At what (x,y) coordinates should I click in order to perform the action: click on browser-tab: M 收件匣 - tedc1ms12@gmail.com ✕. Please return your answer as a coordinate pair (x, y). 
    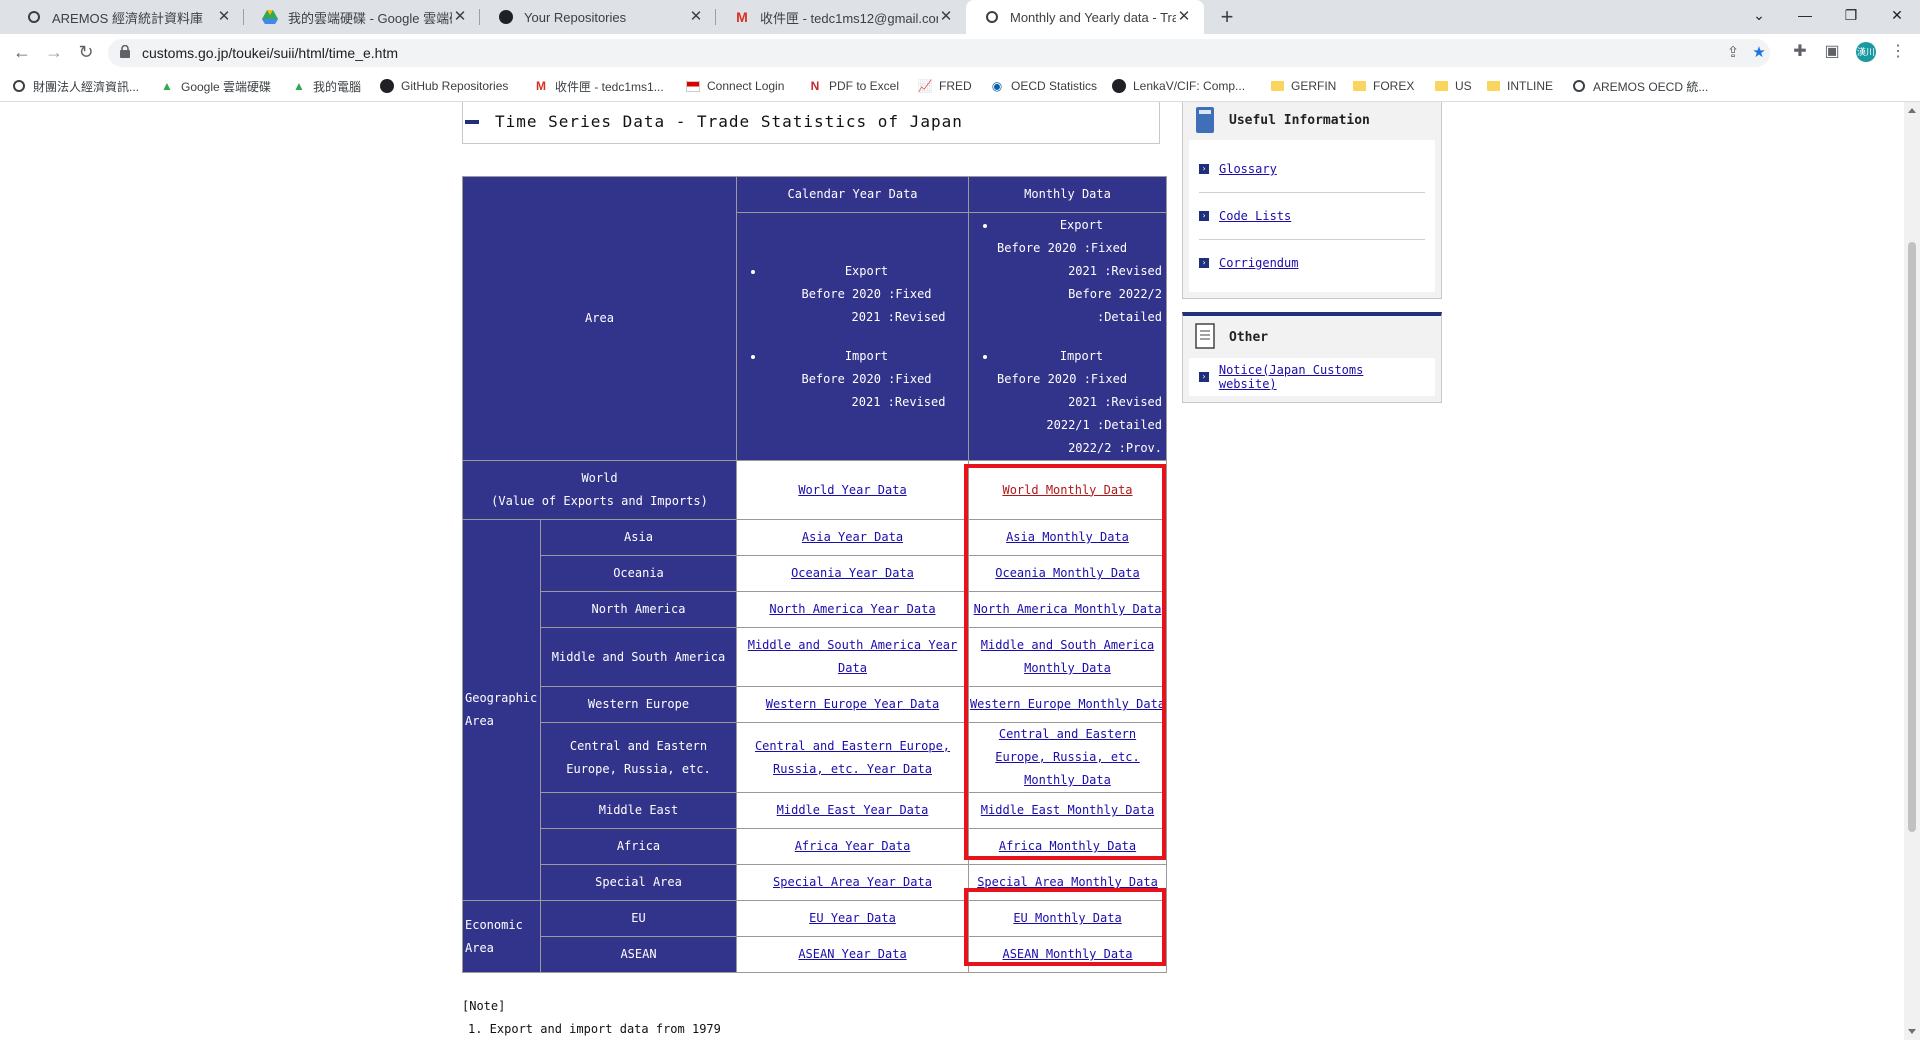
    Looking at the image, I should click on (841, 17).